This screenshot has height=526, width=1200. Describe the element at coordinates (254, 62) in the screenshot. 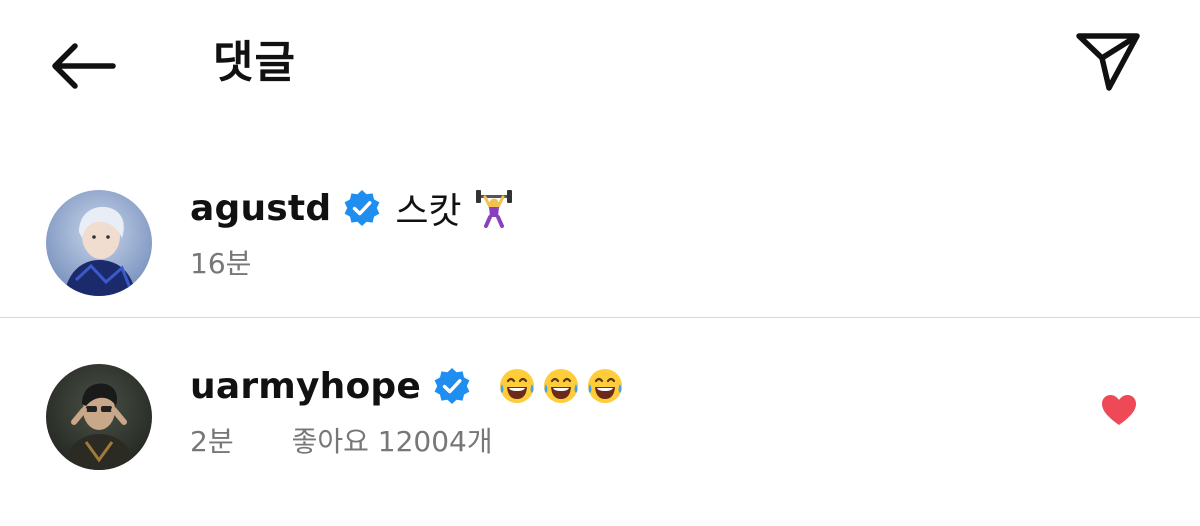

I see `page-title: 댓글` at that location.